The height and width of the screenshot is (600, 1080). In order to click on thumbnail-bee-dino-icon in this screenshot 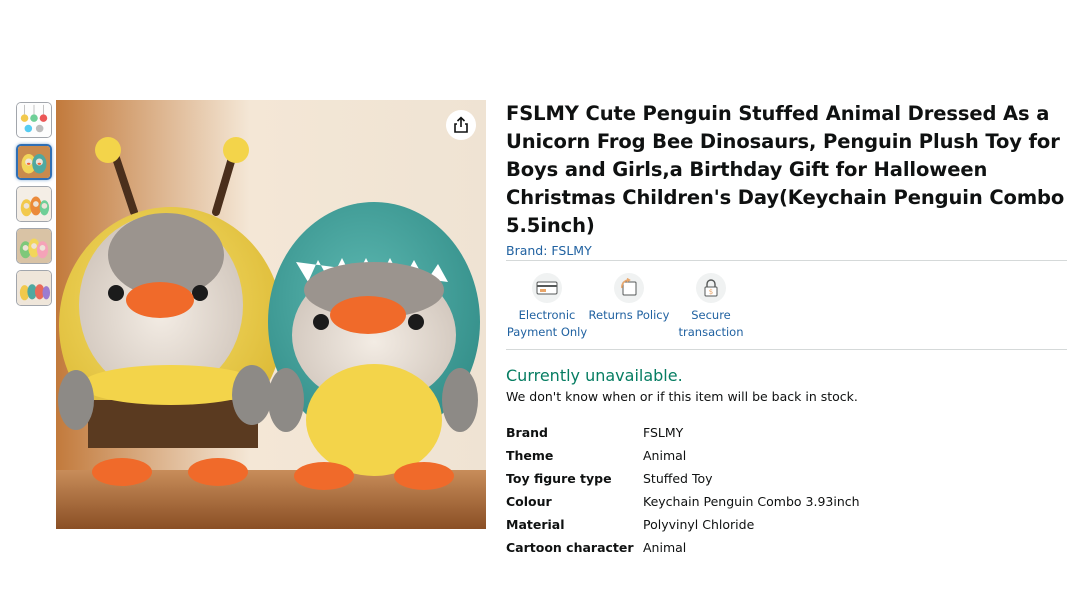, I will do `click(34, 162)`.